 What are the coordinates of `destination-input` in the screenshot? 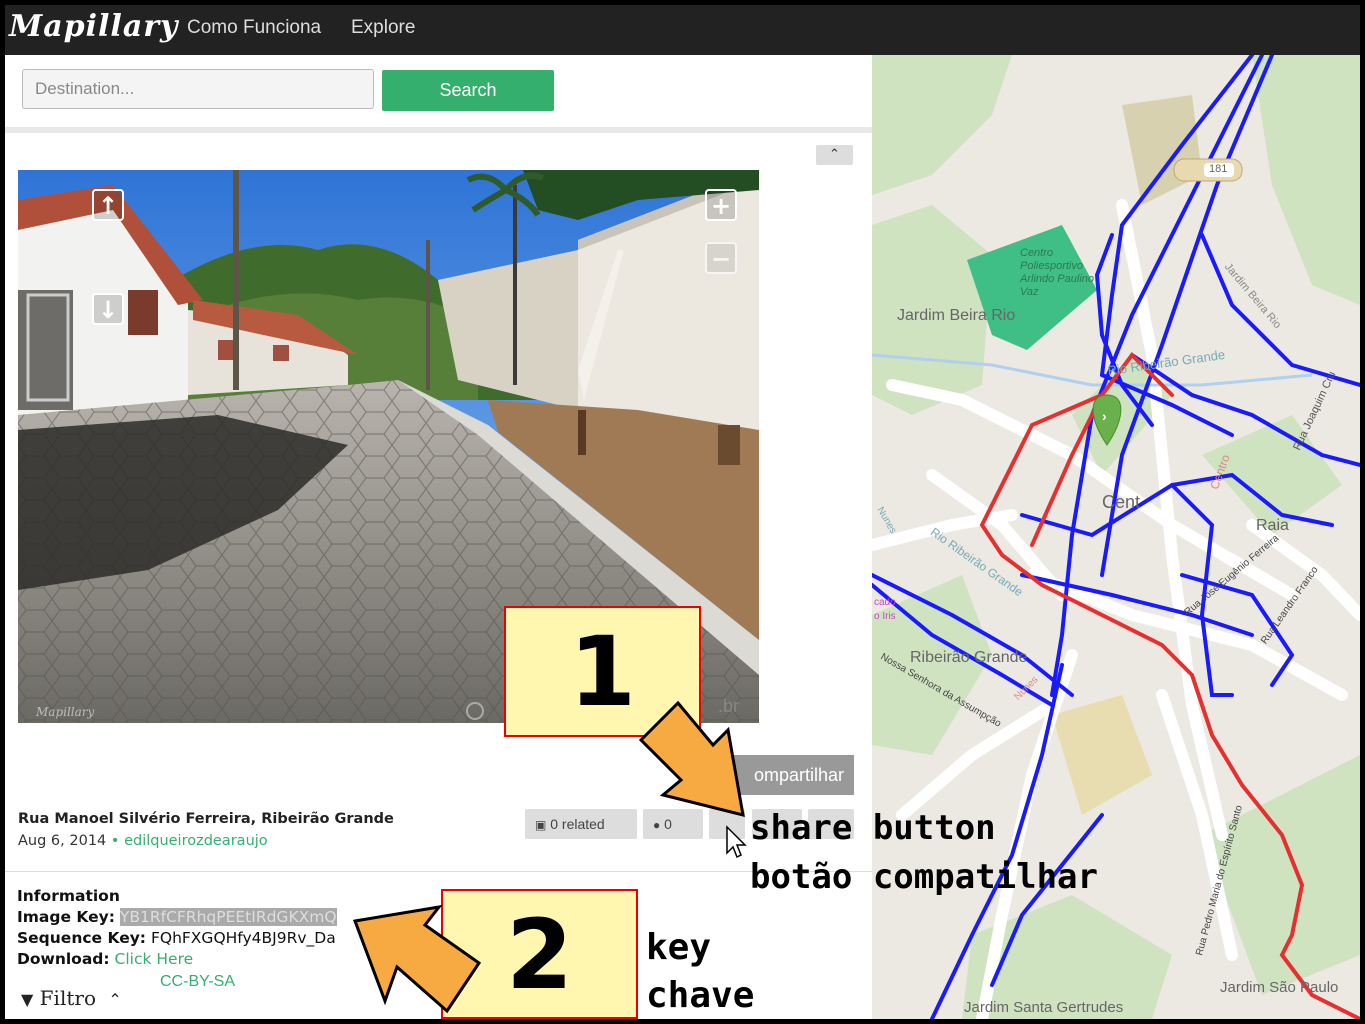 It's located at (198, 89).